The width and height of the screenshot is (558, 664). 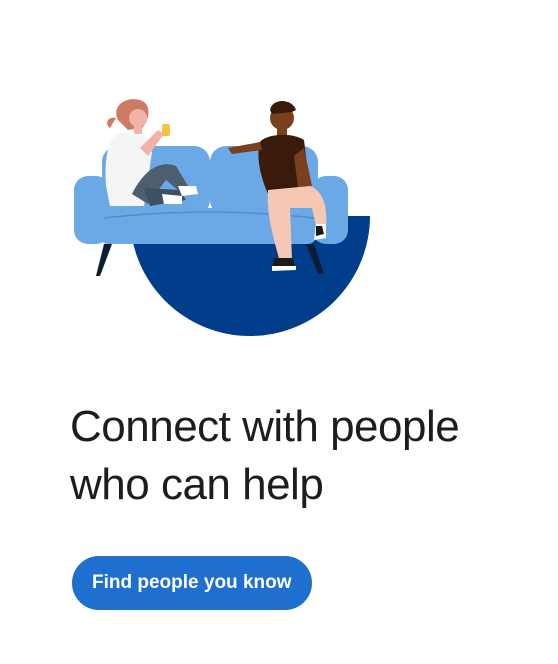 What do you see at coordinates (197, 484) in the screenshot?
I see `headline-line-2: who can help` at bounding box center [197, 484].